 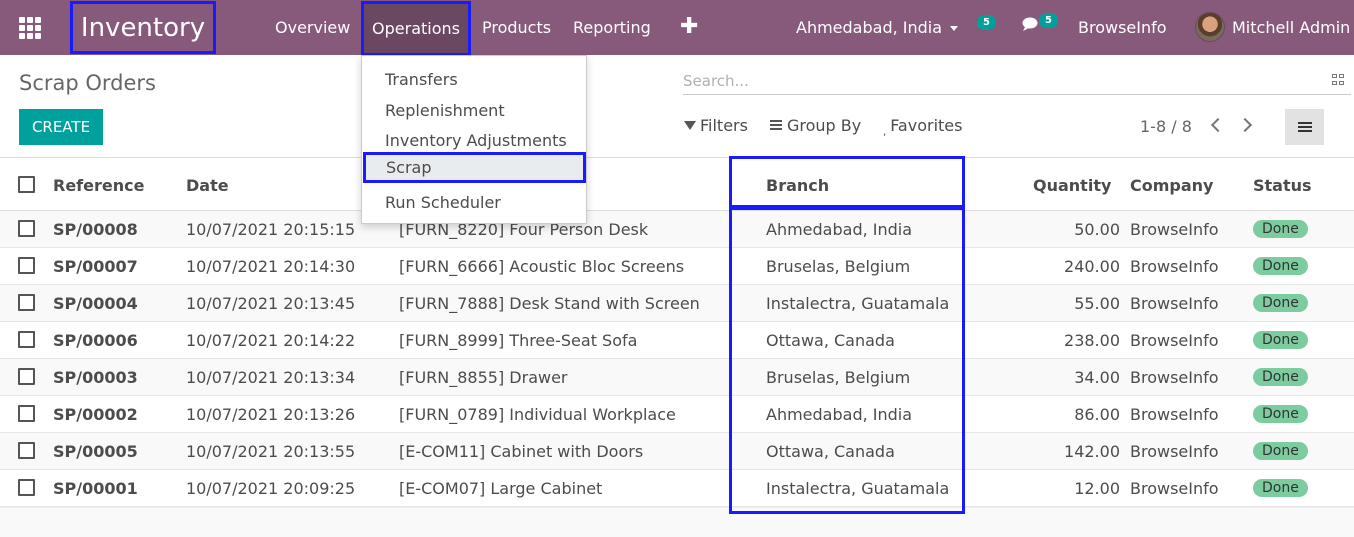 I want to click on menu-reporting: Reporting, so click(x=612, y=27).